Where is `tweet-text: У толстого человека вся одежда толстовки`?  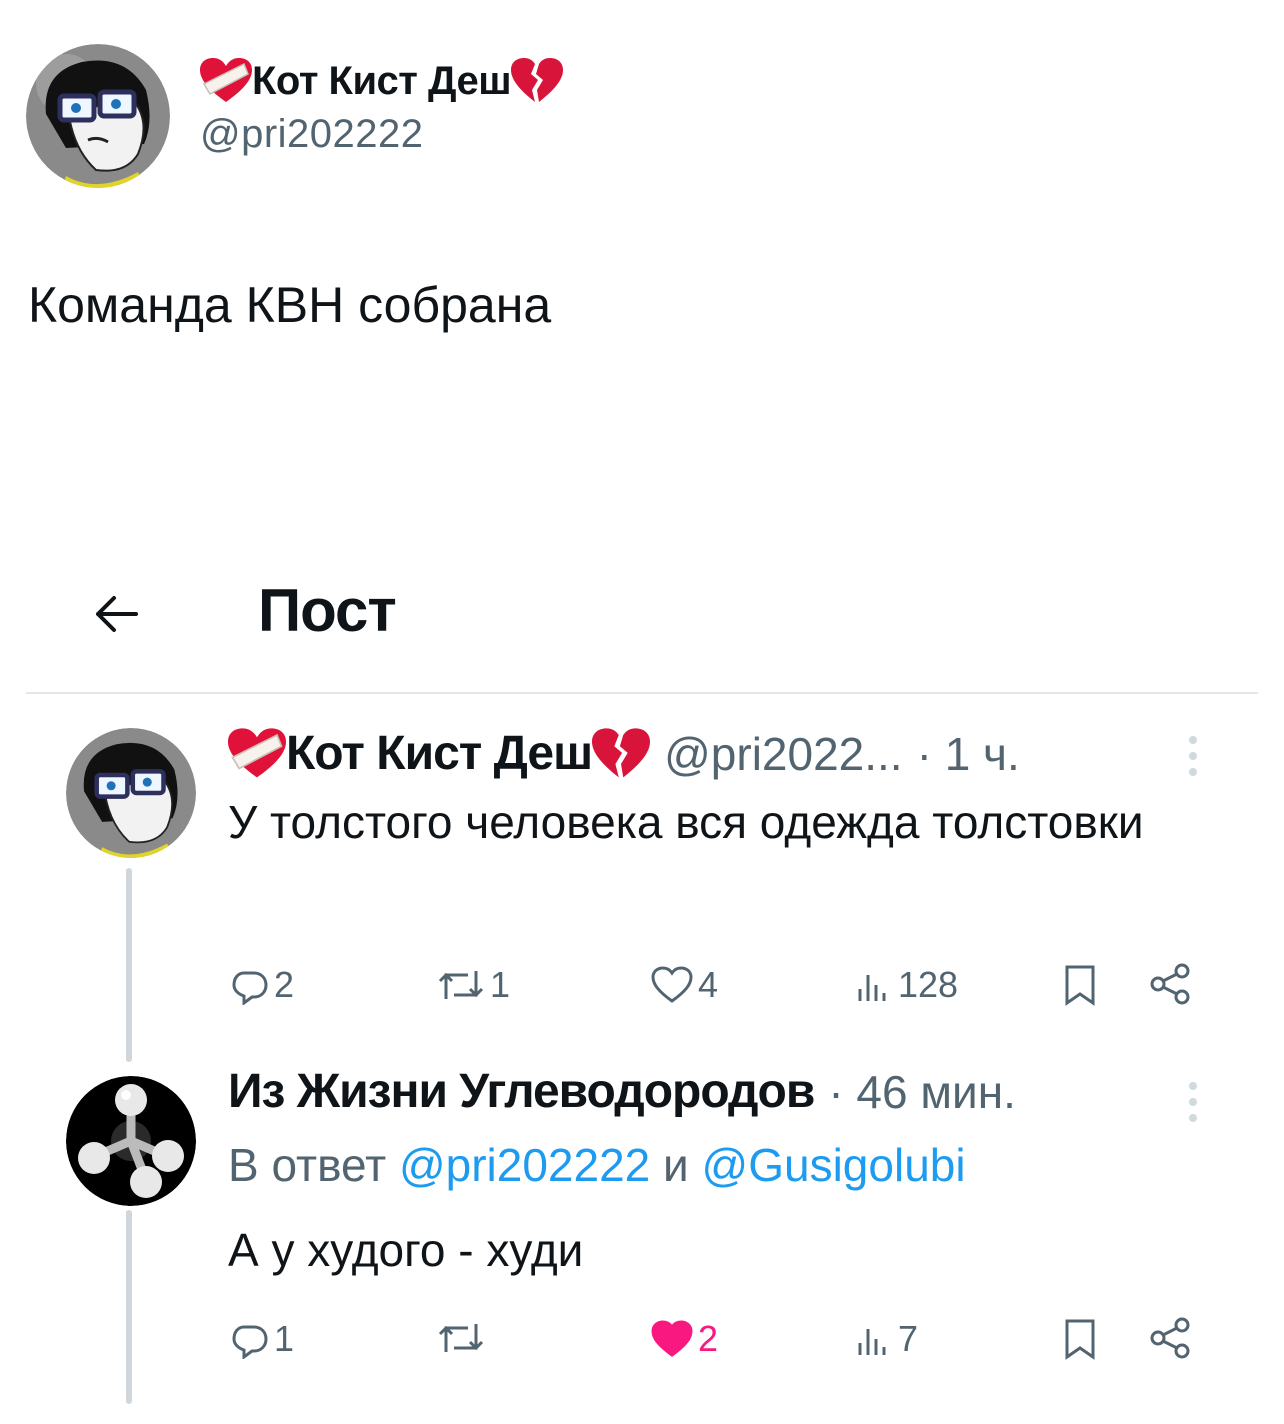 tweet-text: У толстого человека вся одежда толстовки is located at coordinates (686, 822).